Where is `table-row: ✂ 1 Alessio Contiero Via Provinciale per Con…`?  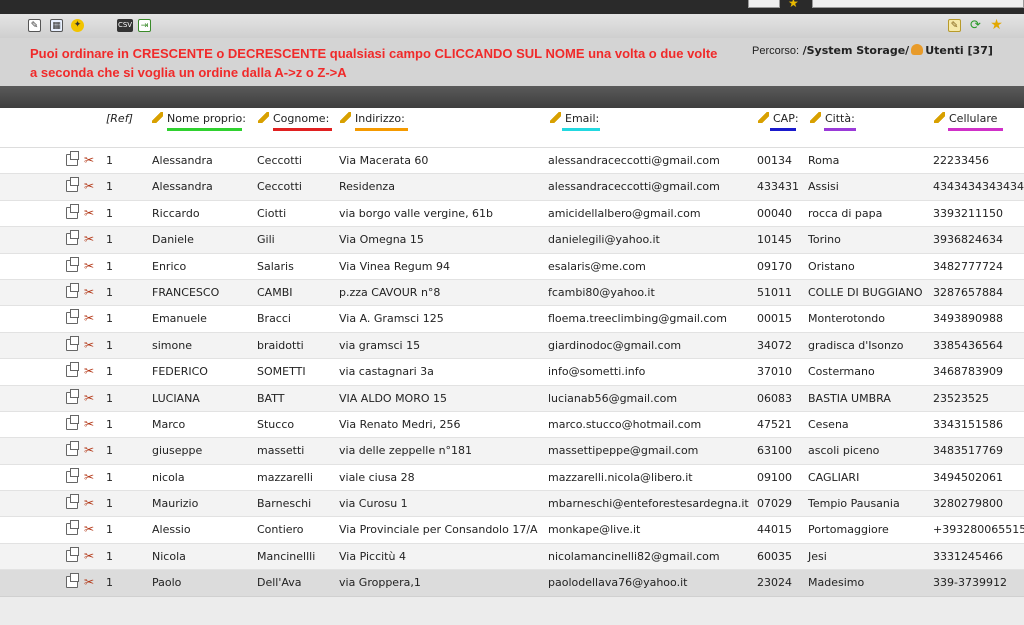
table-row: ✂ 1 Alessio Contiero Via Provinciale per Con… is located at coordinates (512, 530).